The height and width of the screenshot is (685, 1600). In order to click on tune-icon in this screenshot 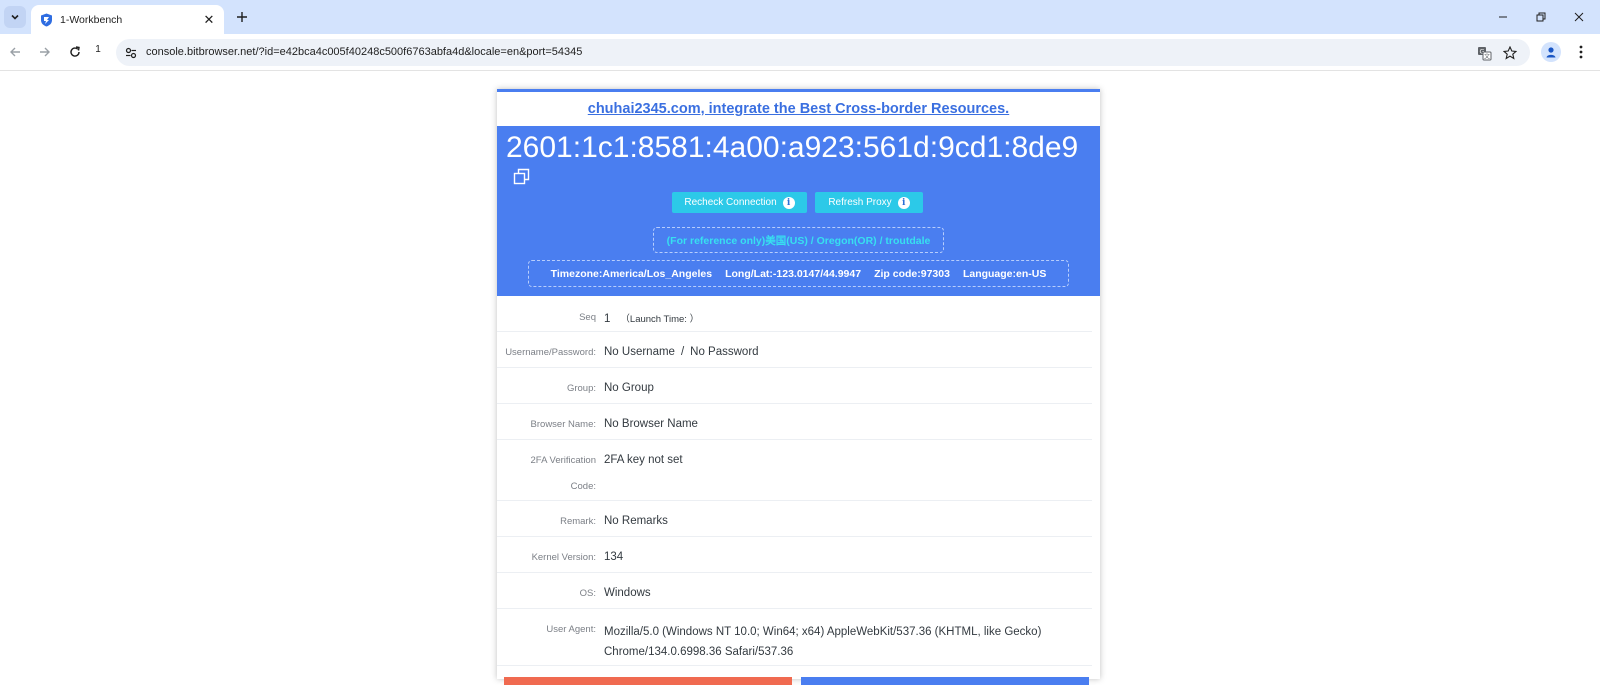, I will do `click(131, 53)`.